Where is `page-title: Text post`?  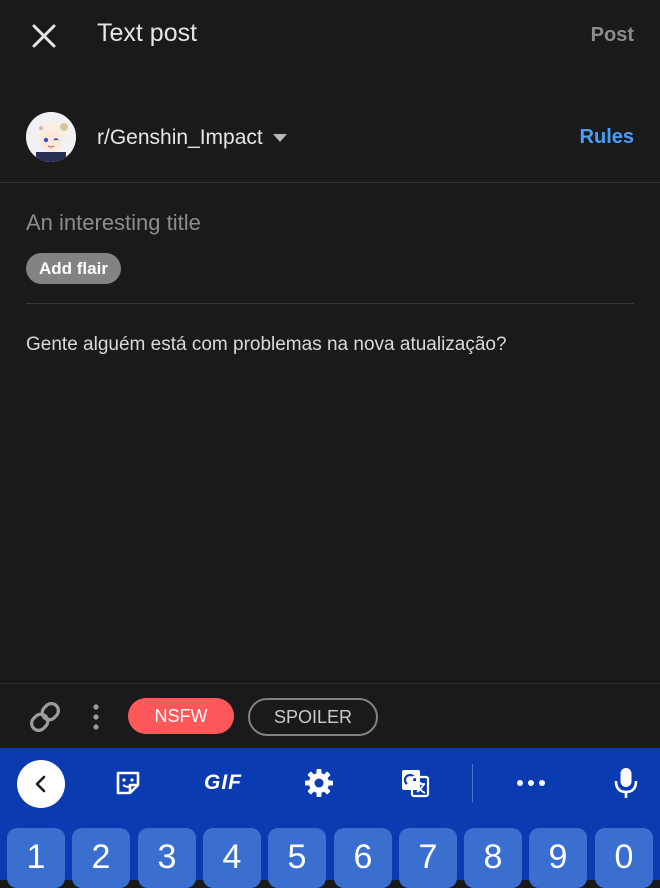
page-title: Text post is located at coordinates (147, 33).